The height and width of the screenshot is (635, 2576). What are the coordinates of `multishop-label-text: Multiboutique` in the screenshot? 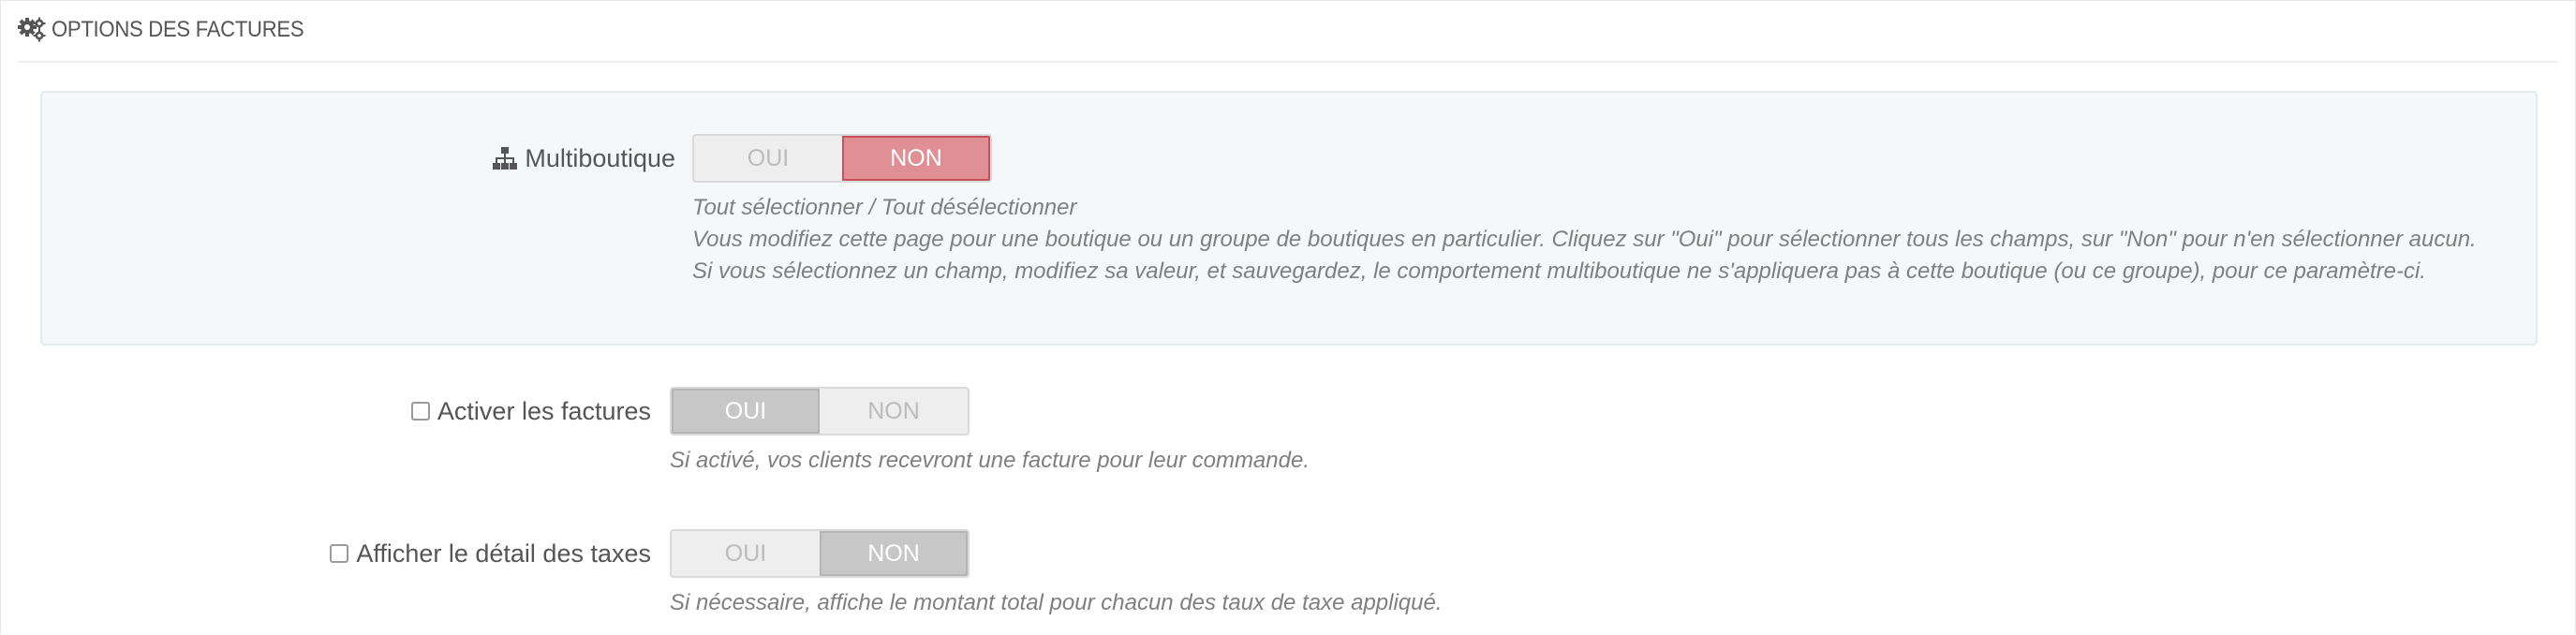 It's located at (600, 157).